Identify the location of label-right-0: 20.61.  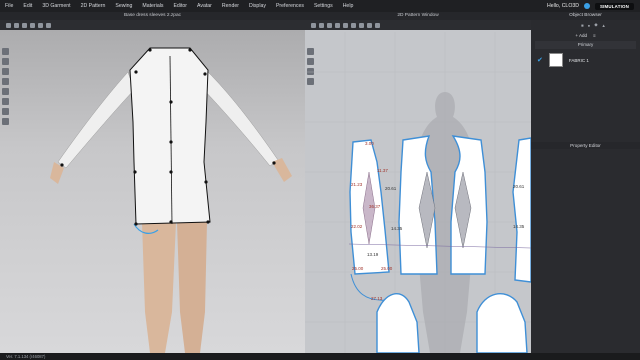
(519, 186).